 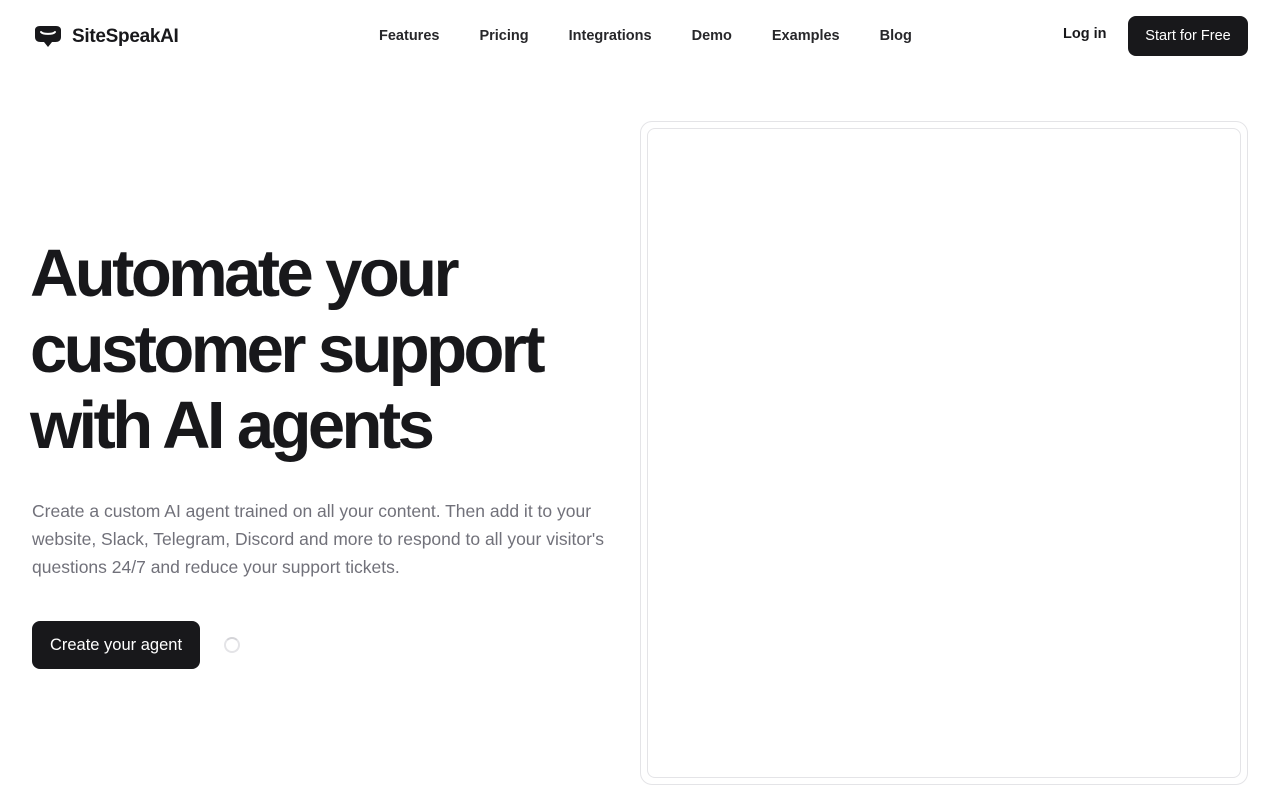 I want to click on nav-item-blog: Blog, so click(x=896, y=36).